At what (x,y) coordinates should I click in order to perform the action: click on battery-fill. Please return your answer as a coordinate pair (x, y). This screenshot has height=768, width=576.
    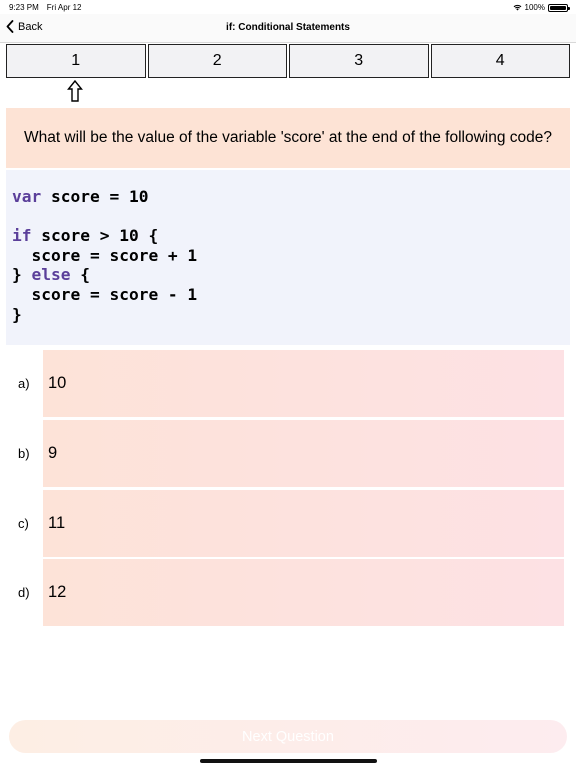
    Looking at the image, I should click on (558, 7).